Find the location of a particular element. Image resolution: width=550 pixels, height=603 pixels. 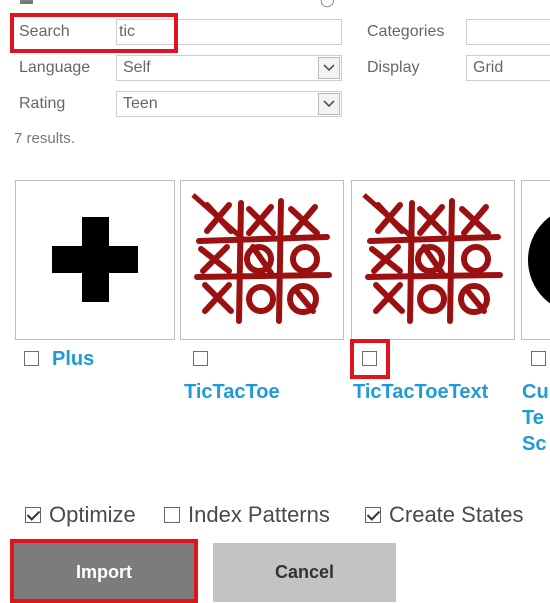

results-count: 7 results. is located at coordinates (44, 138).